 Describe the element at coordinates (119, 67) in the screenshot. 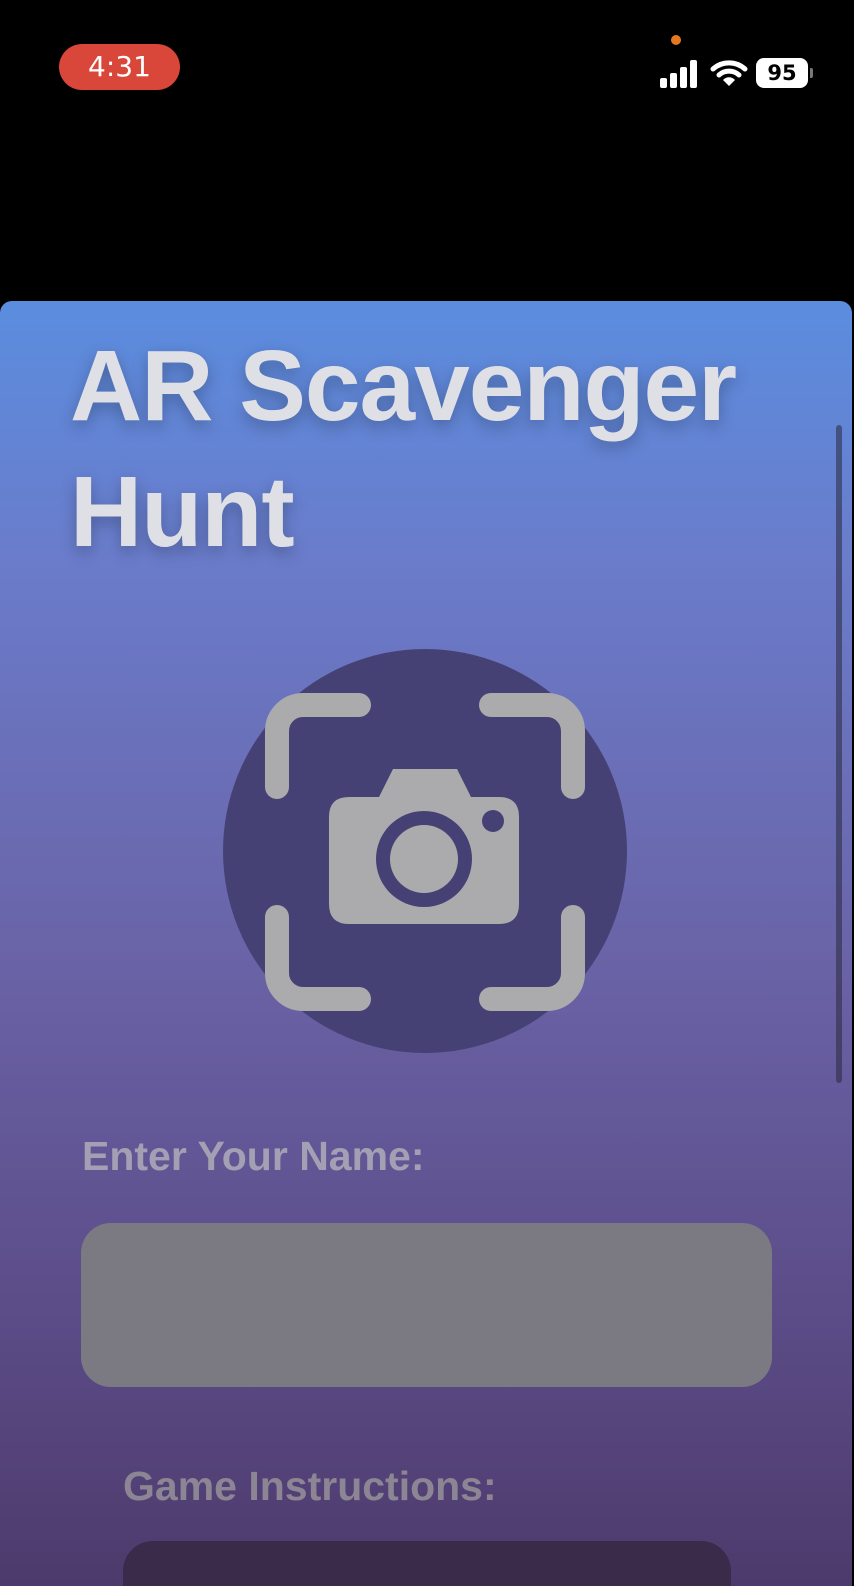

I see `status-time: 4:31` at that location.